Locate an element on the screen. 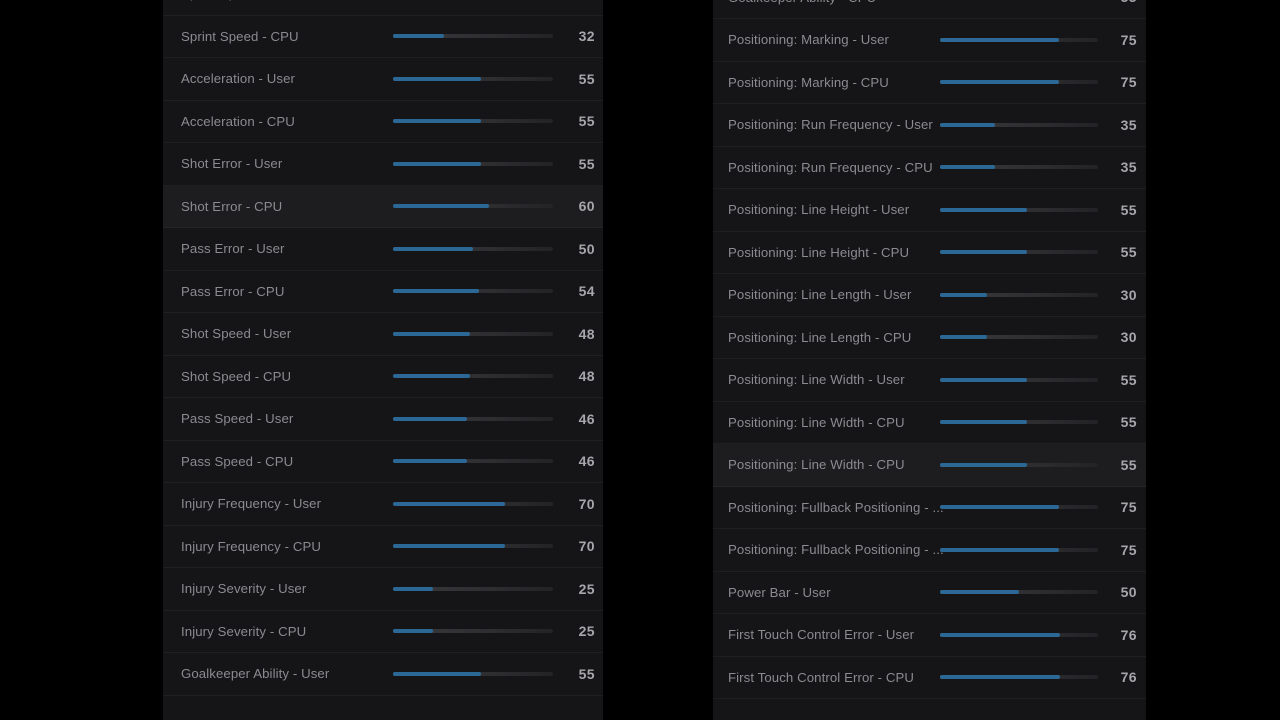 The width and height of the screenshot is (1280, 720). slider-row-label: Acceleration - CPU is located at coordinates (238, 121).